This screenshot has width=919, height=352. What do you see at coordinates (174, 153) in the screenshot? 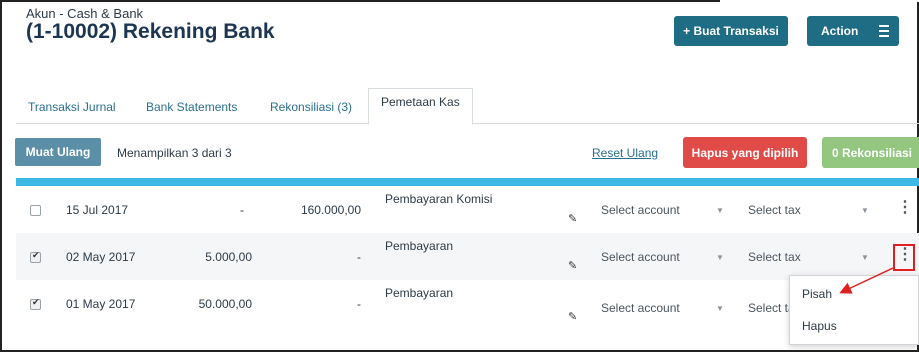
I see `record-count: Menampilkan 3 dari 3` at bounding box center [174, 153].